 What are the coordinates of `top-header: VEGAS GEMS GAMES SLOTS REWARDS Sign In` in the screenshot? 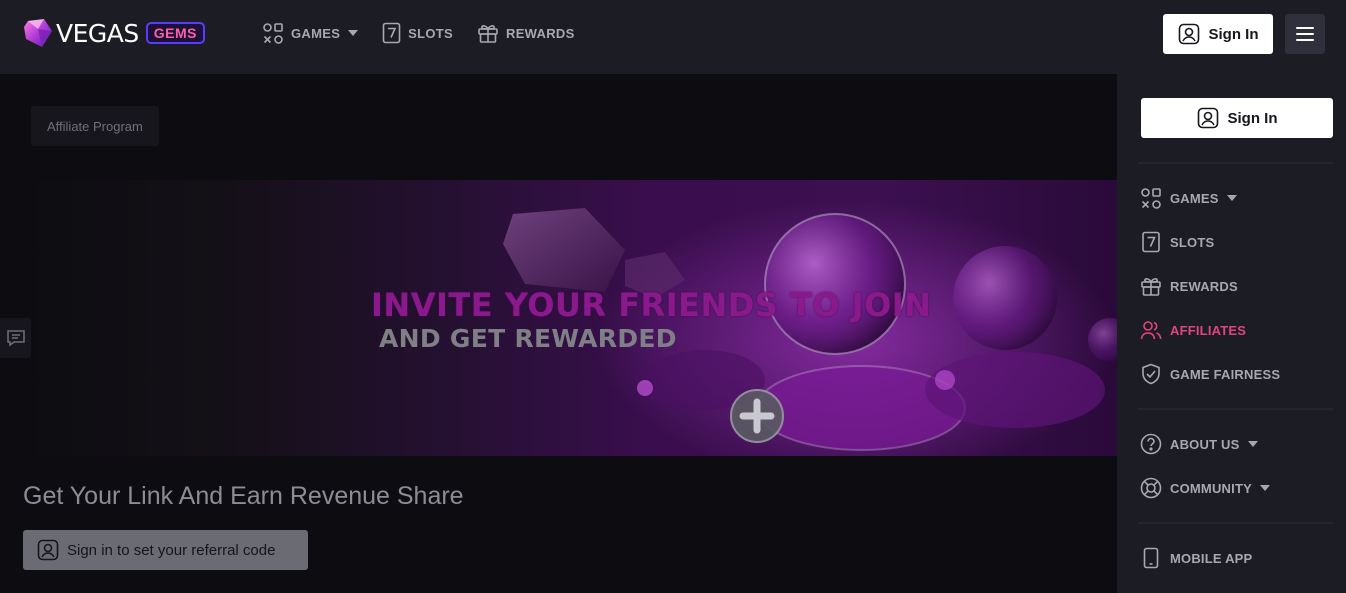 It's located at (673, 37).